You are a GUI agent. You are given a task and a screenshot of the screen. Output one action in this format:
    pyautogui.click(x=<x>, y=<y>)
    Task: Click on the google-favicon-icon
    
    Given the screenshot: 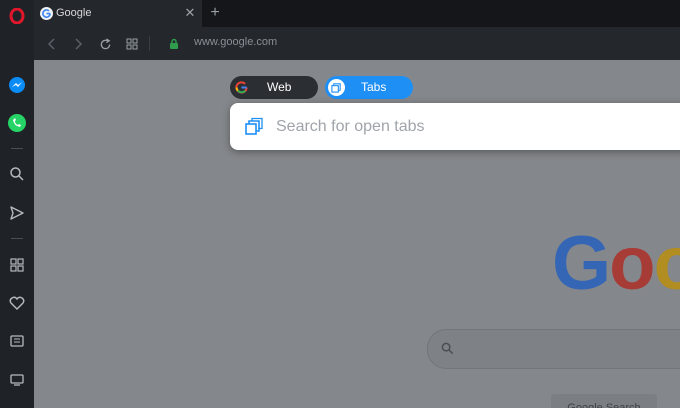 What is the action you would take?
    pyautogui.click(x=46, y=13)
    